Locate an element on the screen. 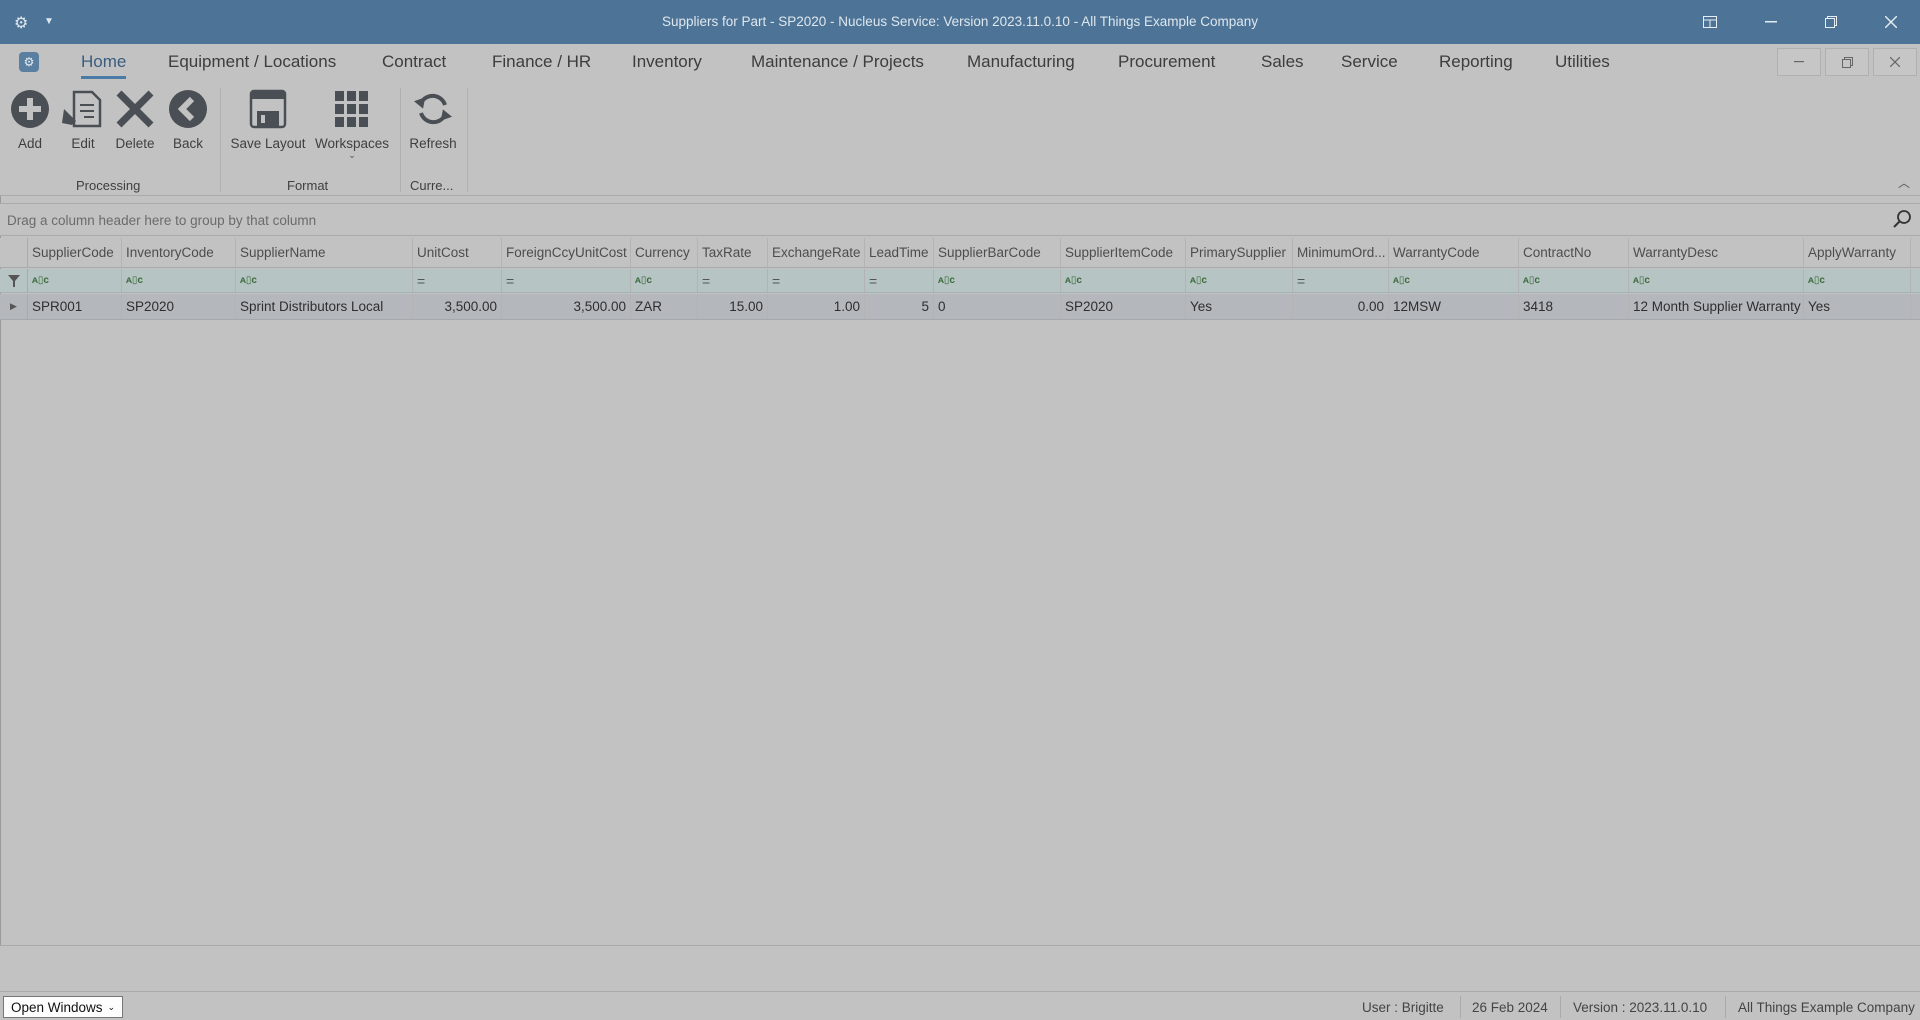 The height and width of the screenshot is (1020, 1920). add-button: Add is located at coordinates (30, 118).